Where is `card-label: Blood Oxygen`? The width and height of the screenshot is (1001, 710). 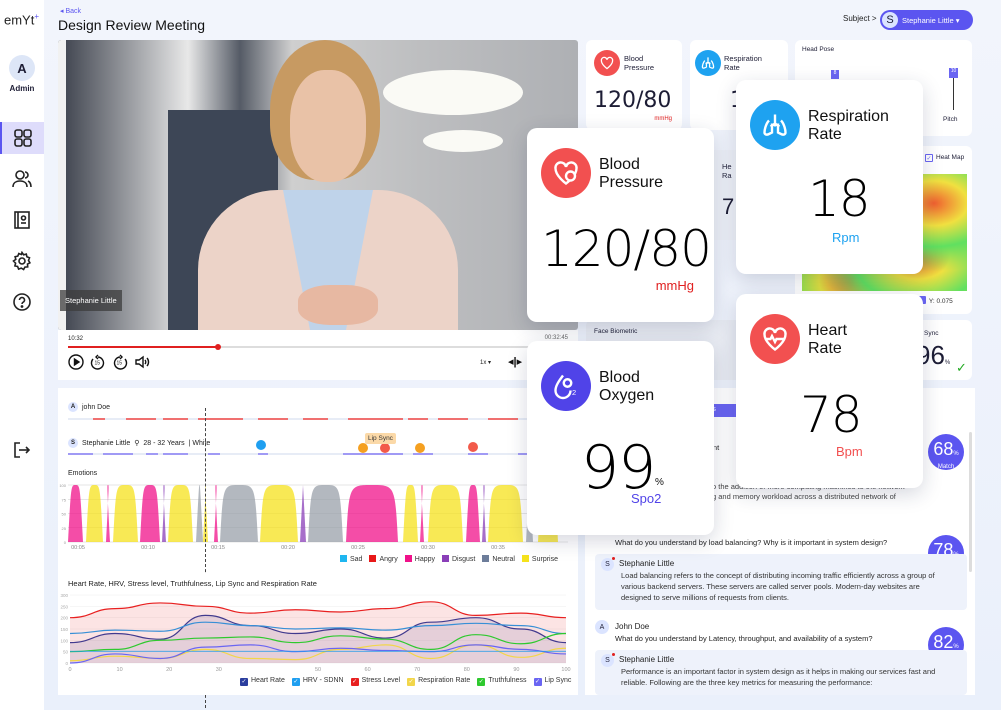
card-label: Blood Oxygen is located at coordinates (627, 386).